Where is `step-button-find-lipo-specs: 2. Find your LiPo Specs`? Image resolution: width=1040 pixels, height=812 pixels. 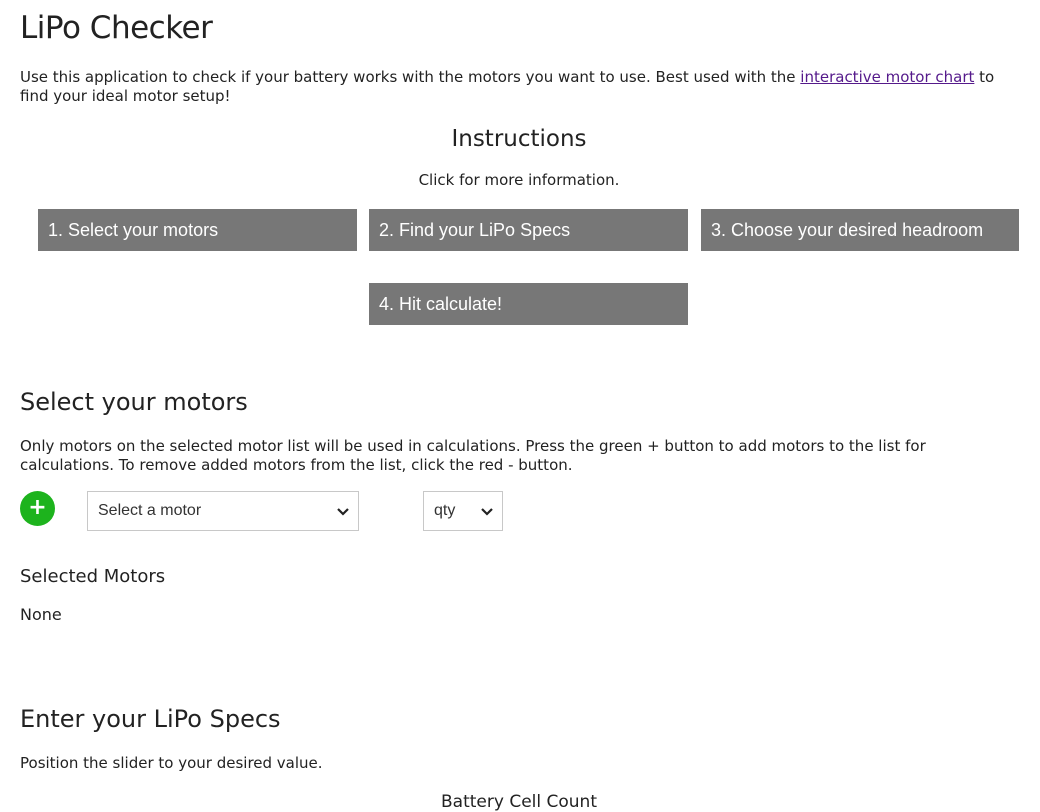
step-button-find-lipo-specs: 2. Find your LiPo Specs is located at coordinates (528, 230).